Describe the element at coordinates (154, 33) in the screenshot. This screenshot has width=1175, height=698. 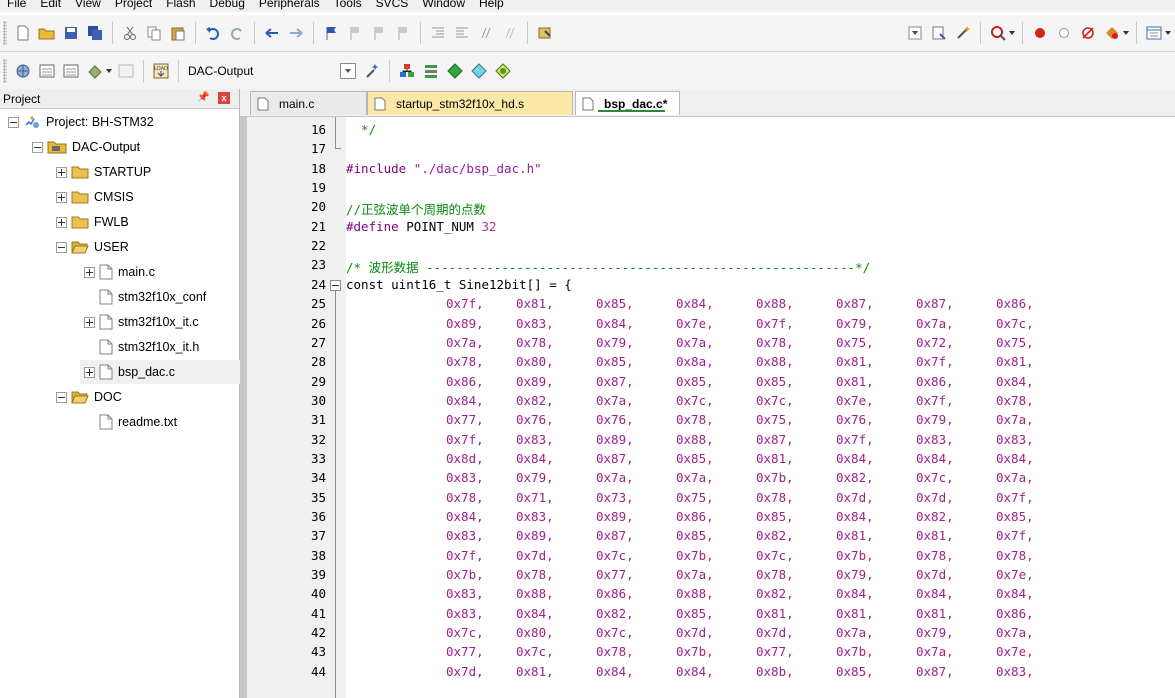
I see `copy-icon` at that location.